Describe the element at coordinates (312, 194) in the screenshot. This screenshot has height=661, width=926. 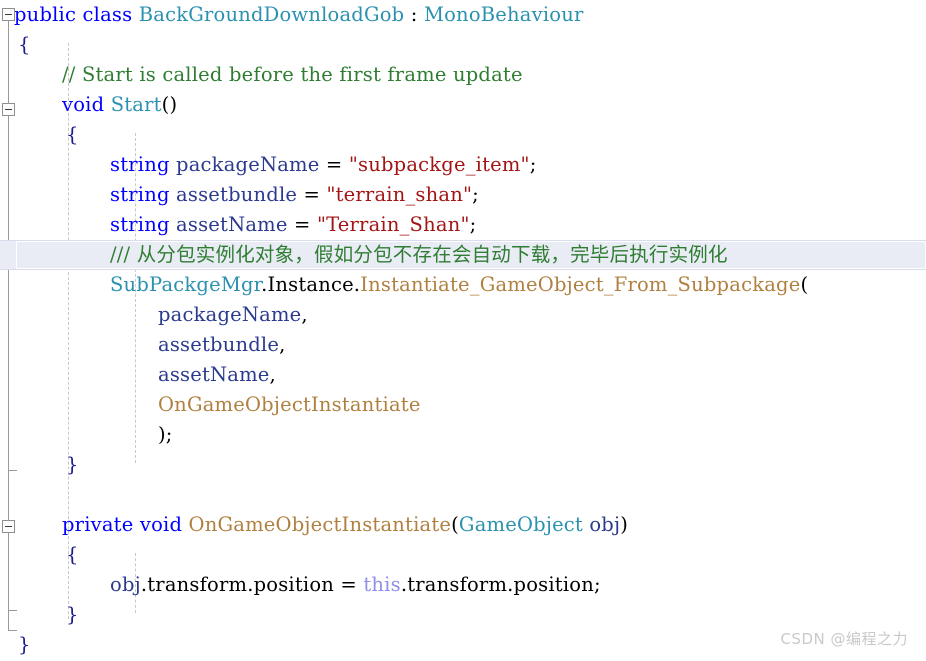
I see `assign-operator-2: =` at that location.